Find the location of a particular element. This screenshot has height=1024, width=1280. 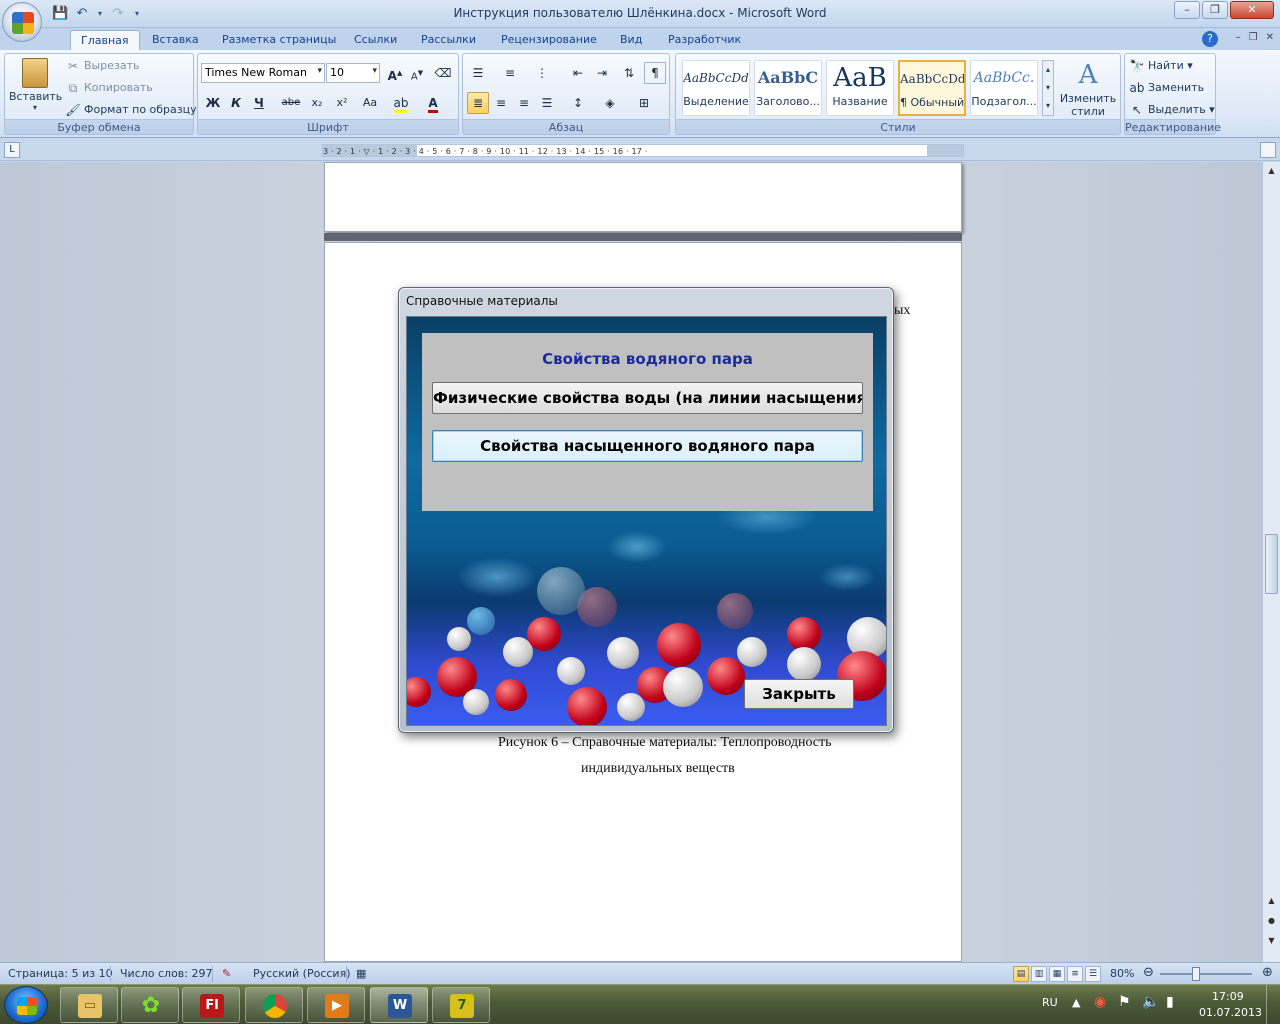

show-desktop-button is located at coordinates (1273, 1004).